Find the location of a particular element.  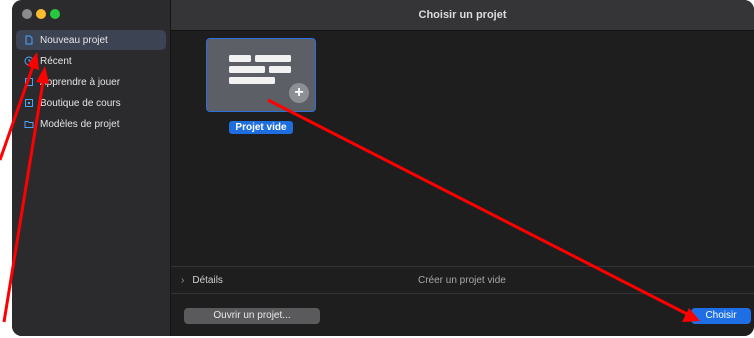

sidebar-item-label: Boutique de cours is located at coordinates (80, 103).